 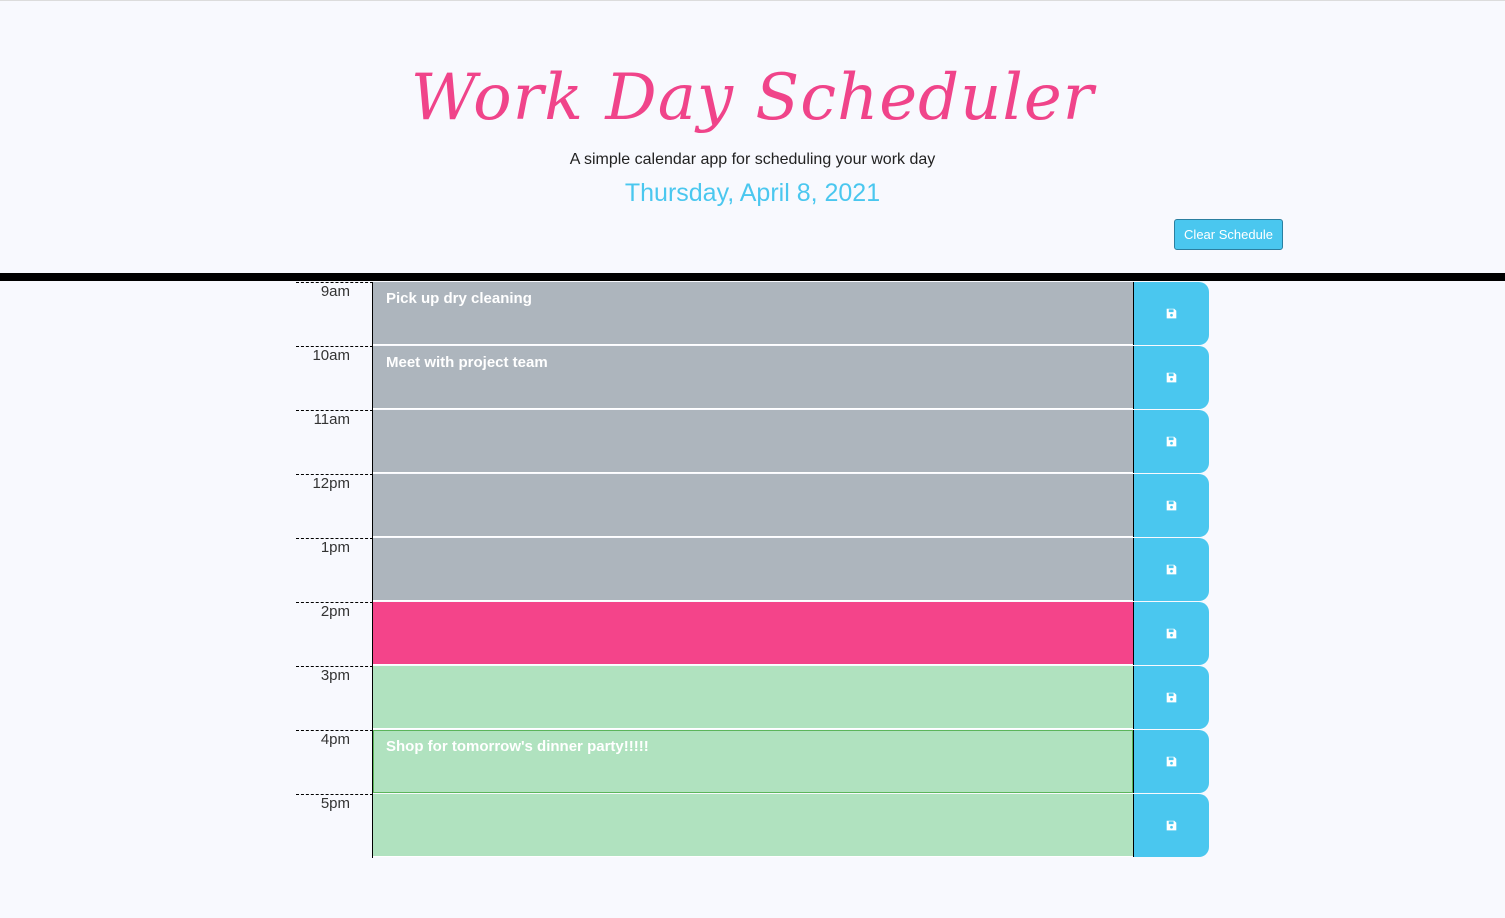 What do you see at coordinates (334, 442) in the screenshot?
I see `hour-label: 11am` at bounding box center [334, 442].